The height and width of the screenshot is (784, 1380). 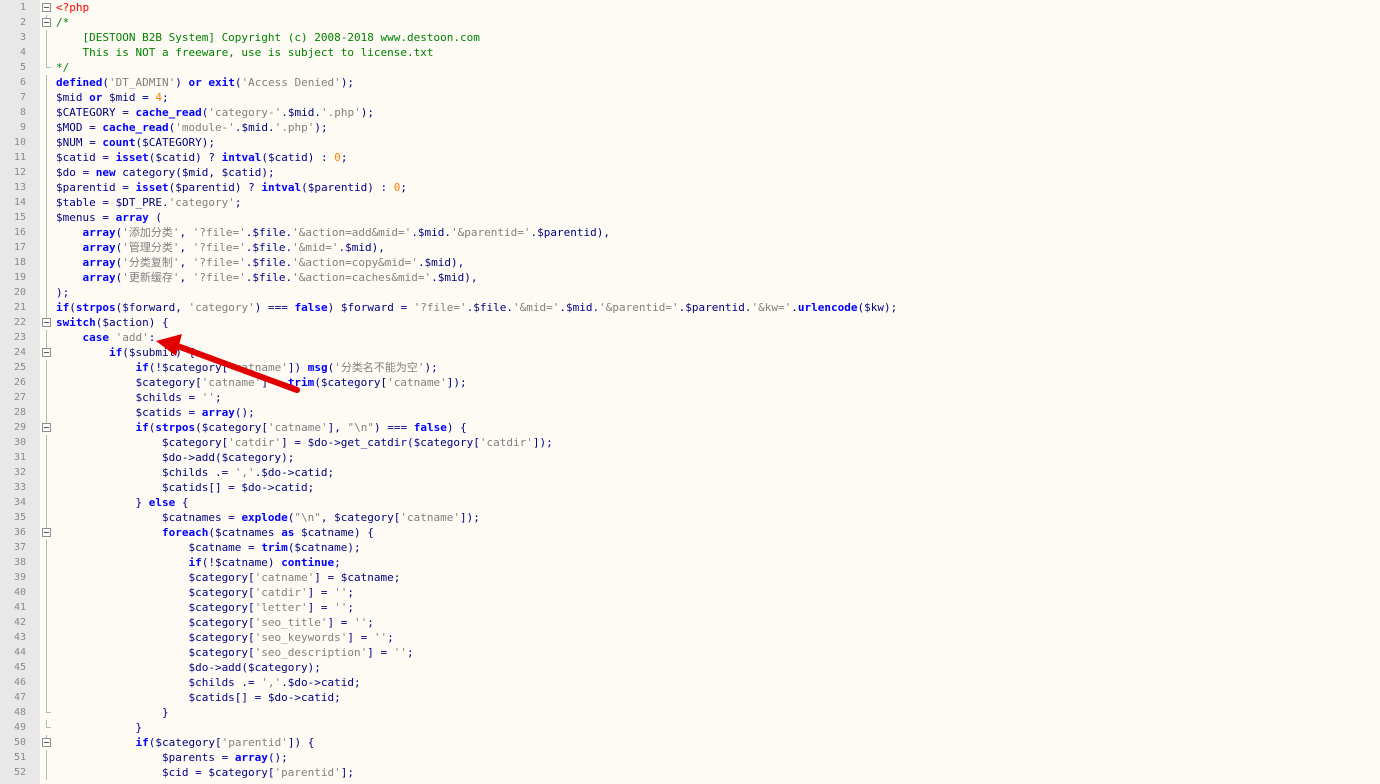 I want to click on arrow-shaft, so click(x=234, y=367).